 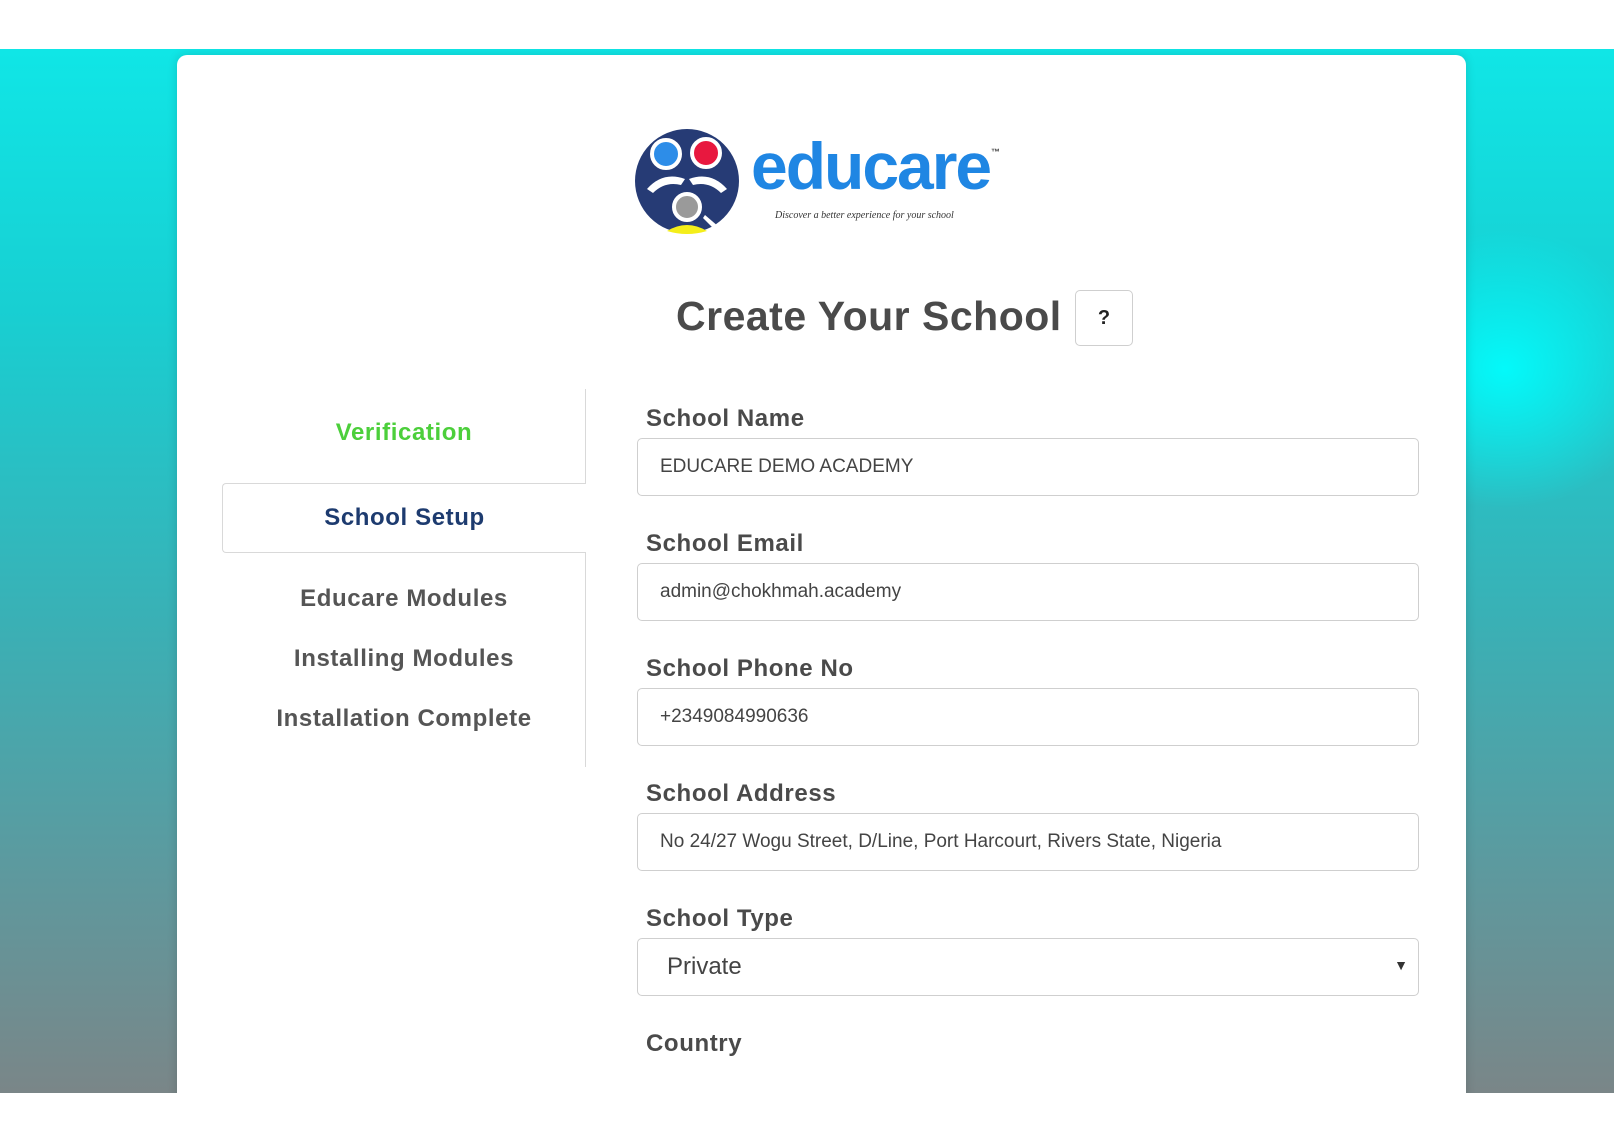 I want to click on school-address-label: School Address, so click(x=741, y=793).